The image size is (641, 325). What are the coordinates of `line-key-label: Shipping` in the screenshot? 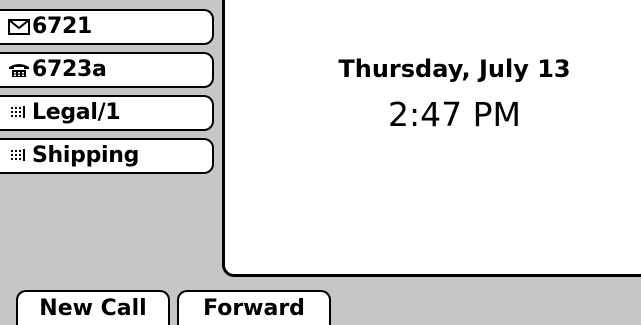 It's located at (86, 155).